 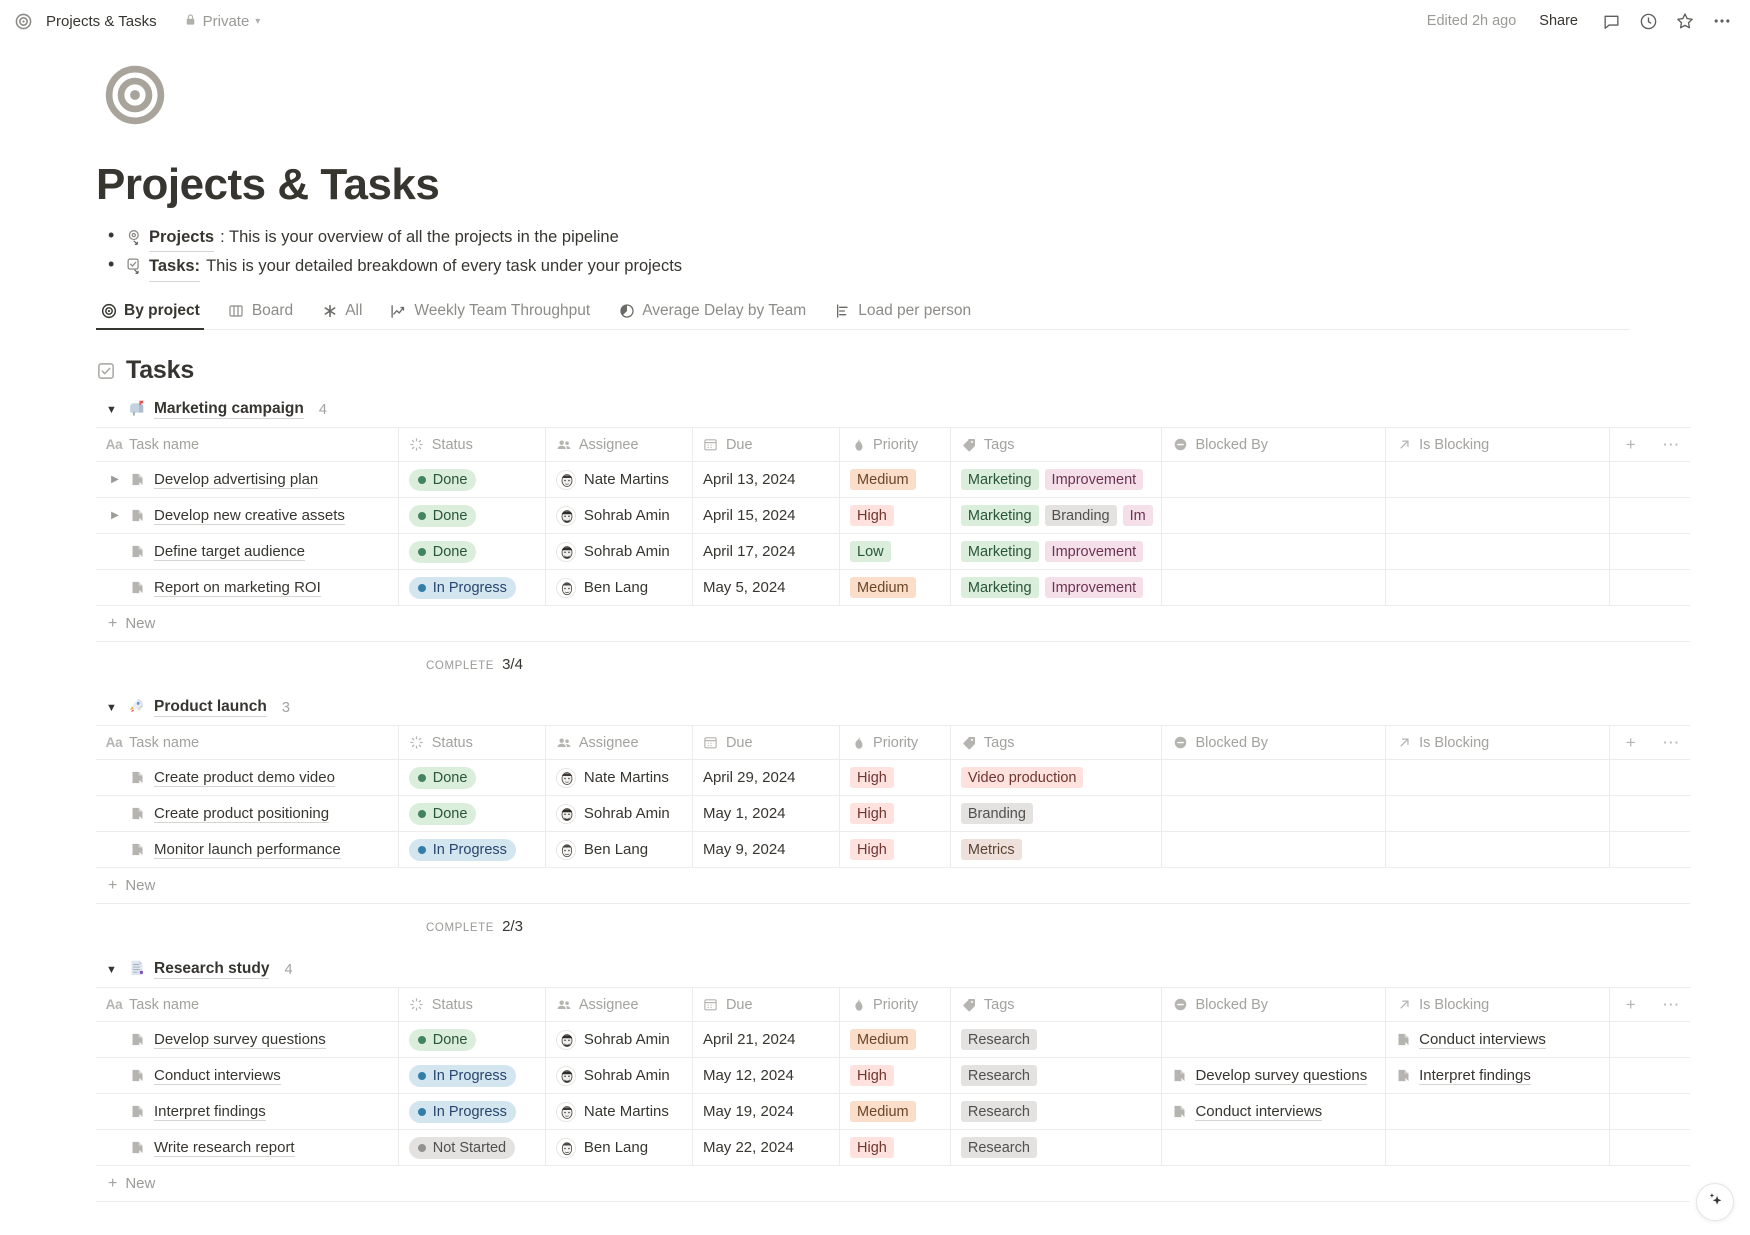 What do you see at coordinates (712, 312) in the screenshot?
I see `tab-average-delay-by-team: Average Delay by Team` at bounding box center [712, 312].